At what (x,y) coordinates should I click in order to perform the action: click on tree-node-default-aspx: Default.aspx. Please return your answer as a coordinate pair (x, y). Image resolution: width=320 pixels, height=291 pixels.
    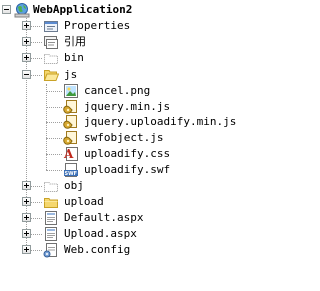
    Looking at the image, I should click on (124, 218).